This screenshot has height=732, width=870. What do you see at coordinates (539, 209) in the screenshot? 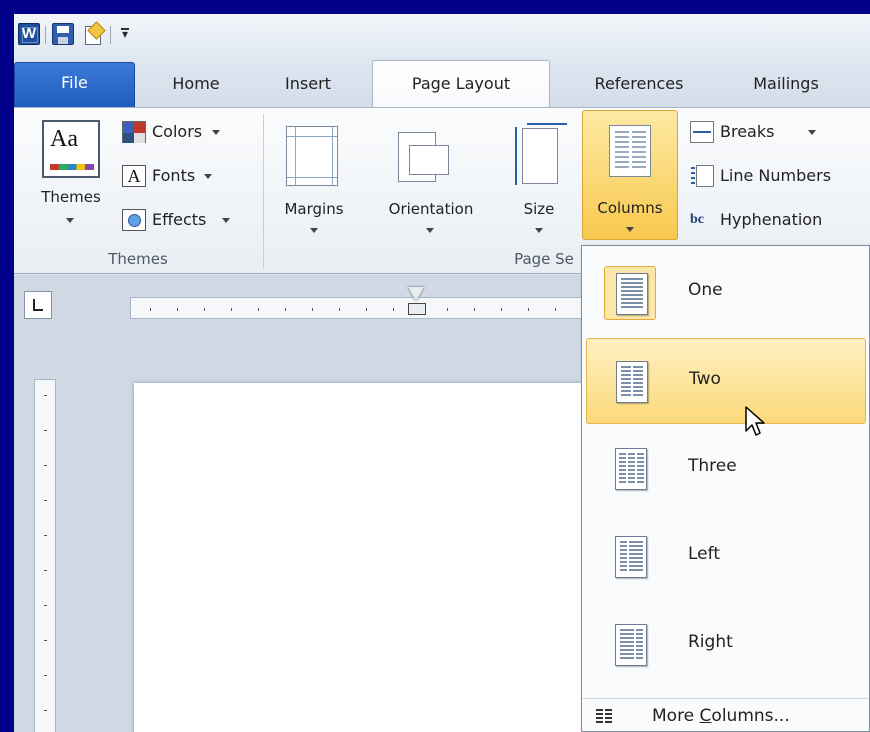
I see `size-label: Size` at bounding box center [539, 209].